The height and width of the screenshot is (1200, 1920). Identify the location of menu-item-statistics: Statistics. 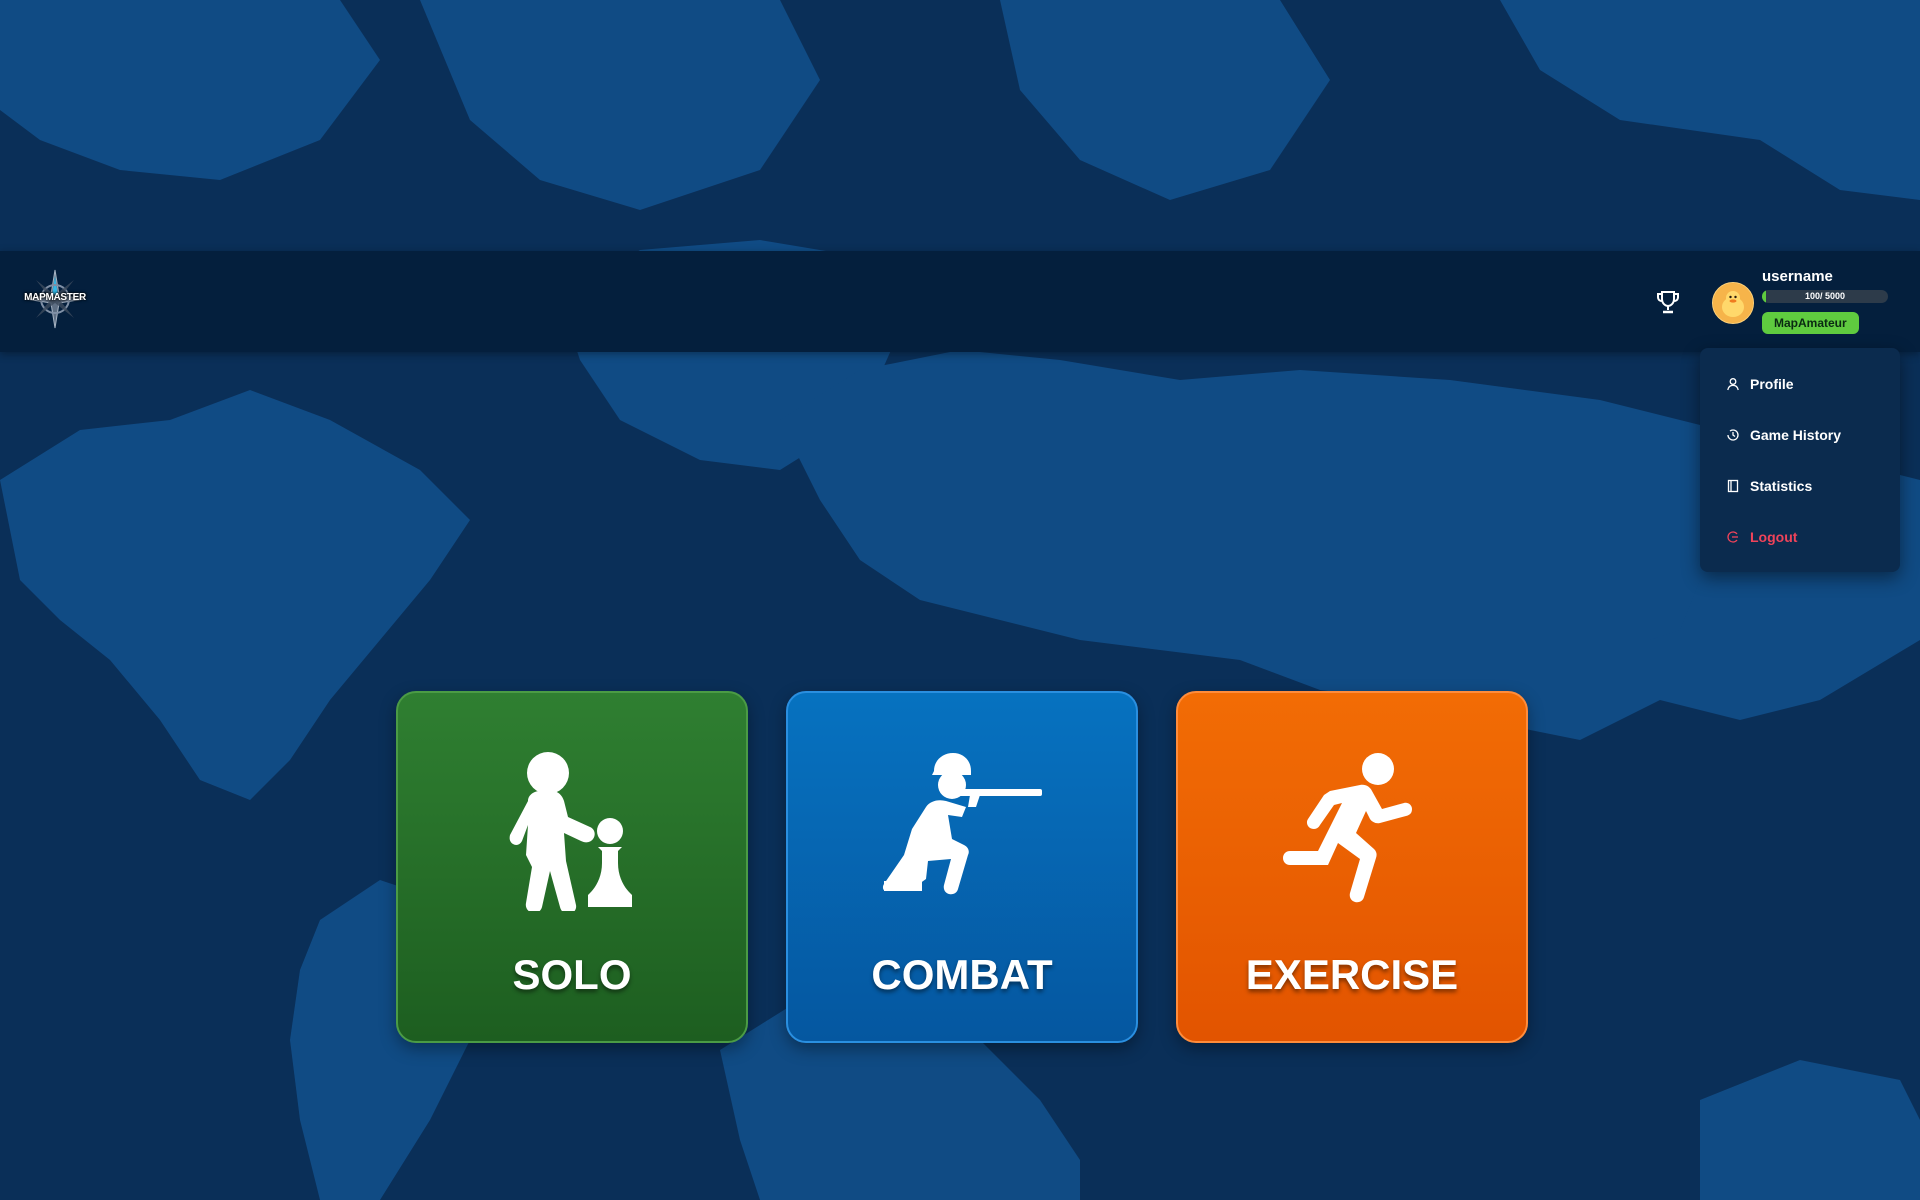
(1806, 486).